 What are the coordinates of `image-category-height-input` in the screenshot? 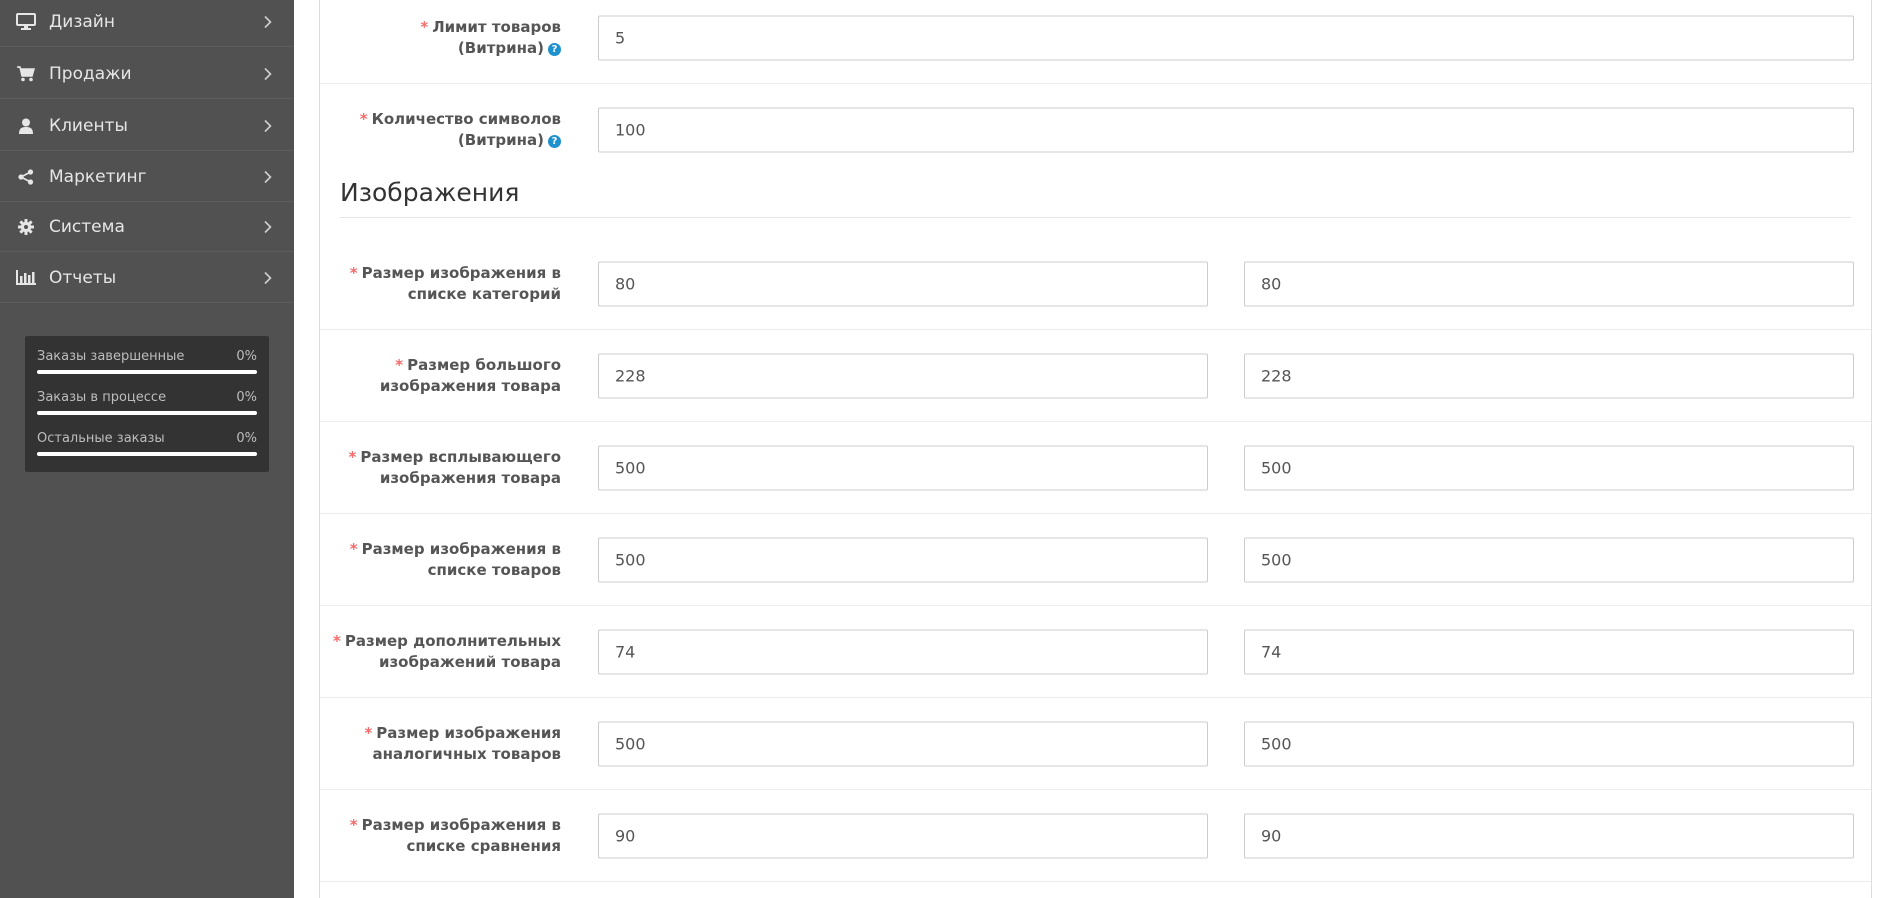 It's located at (1549, 283).